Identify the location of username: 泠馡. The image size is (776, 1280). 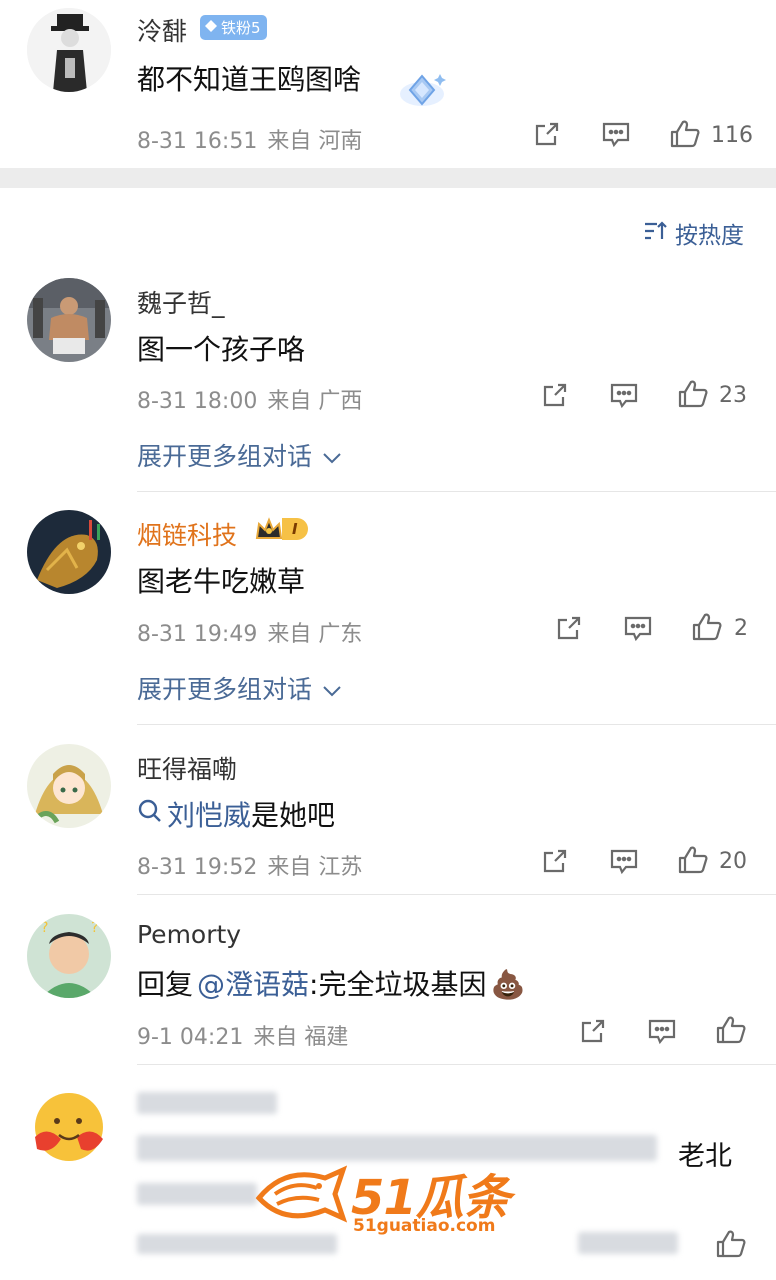
(162, 30).